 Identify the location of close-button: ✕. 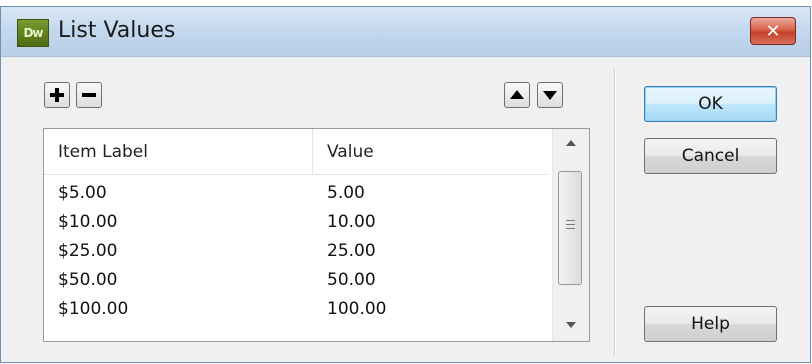
(773, 31).